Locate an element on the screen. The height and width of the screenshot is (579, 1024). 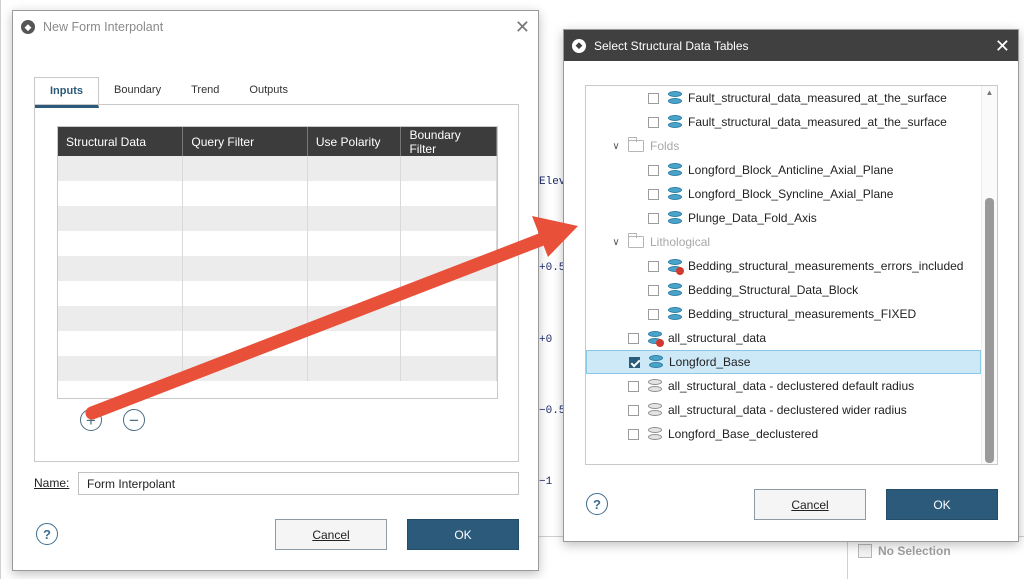
tree-item: Bedding_structural_measurements_FIXED is located at coordinates (783, 314).